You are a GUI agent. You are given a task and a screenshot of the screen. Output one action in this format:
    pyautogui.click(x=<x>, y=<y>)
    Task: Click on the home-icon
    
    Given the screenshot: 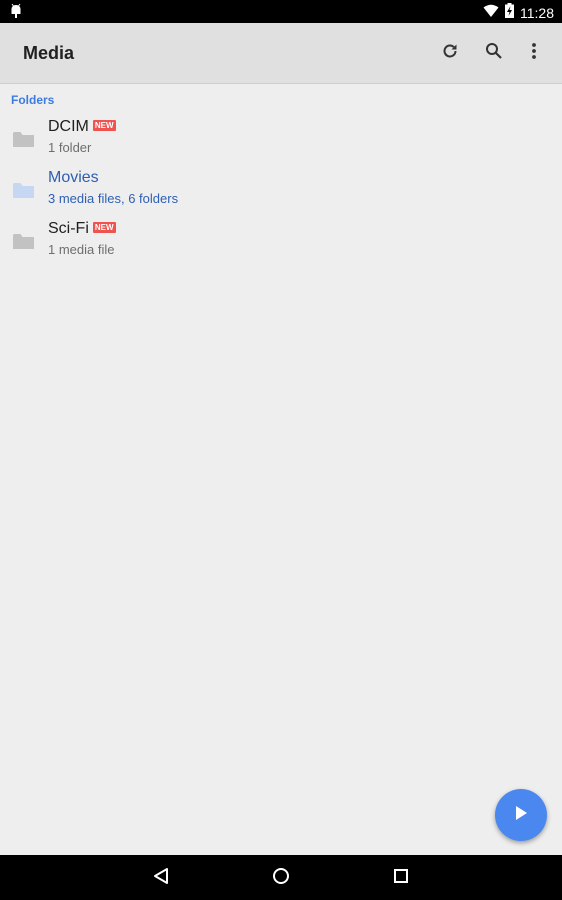 What is the action you would take?
    pyautogui.click(x=281, y=878)
    